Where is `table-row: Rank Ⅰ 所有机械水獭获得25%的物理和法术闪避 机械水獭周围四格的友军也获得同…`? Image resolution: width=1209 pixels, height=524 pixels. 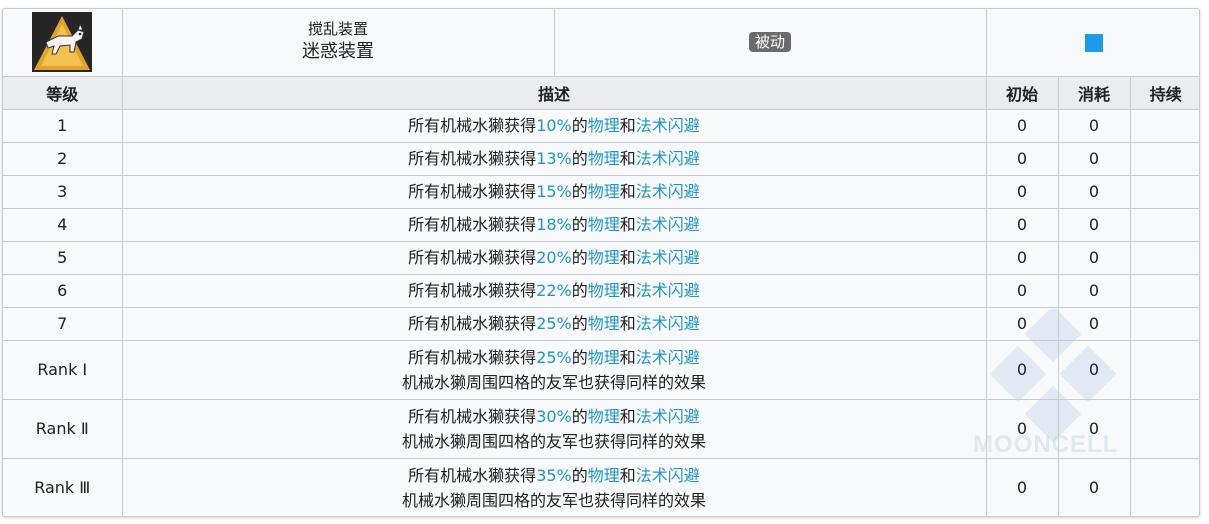 table-row: Rank Ⅰ 所有机械水獭获得25%的物理和法术闪避 机械水獭周围四格的友军也获得同… is located at coordinates (601, 369).